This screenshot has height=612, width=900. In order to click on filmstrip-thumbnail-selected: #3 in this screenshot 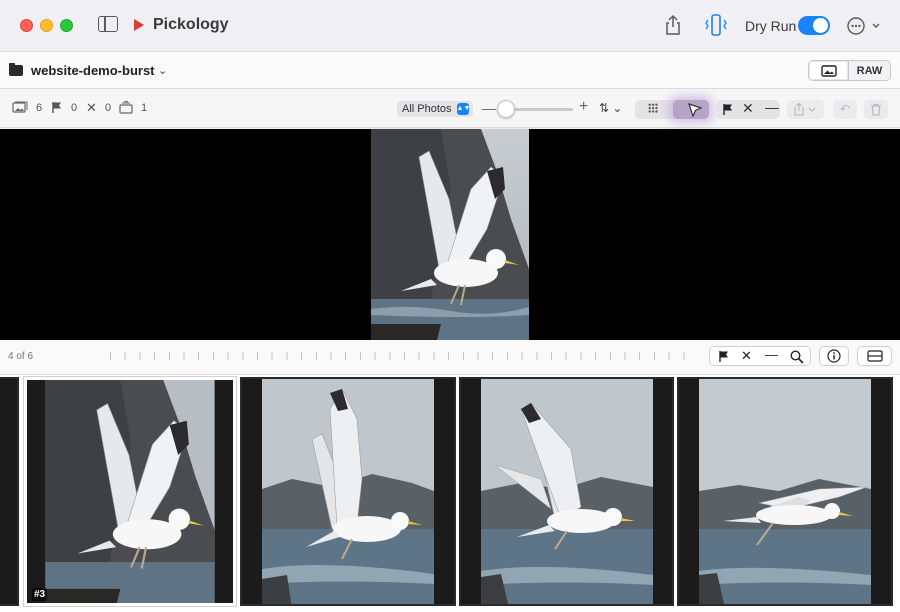, I will do `click(130, 491)`.